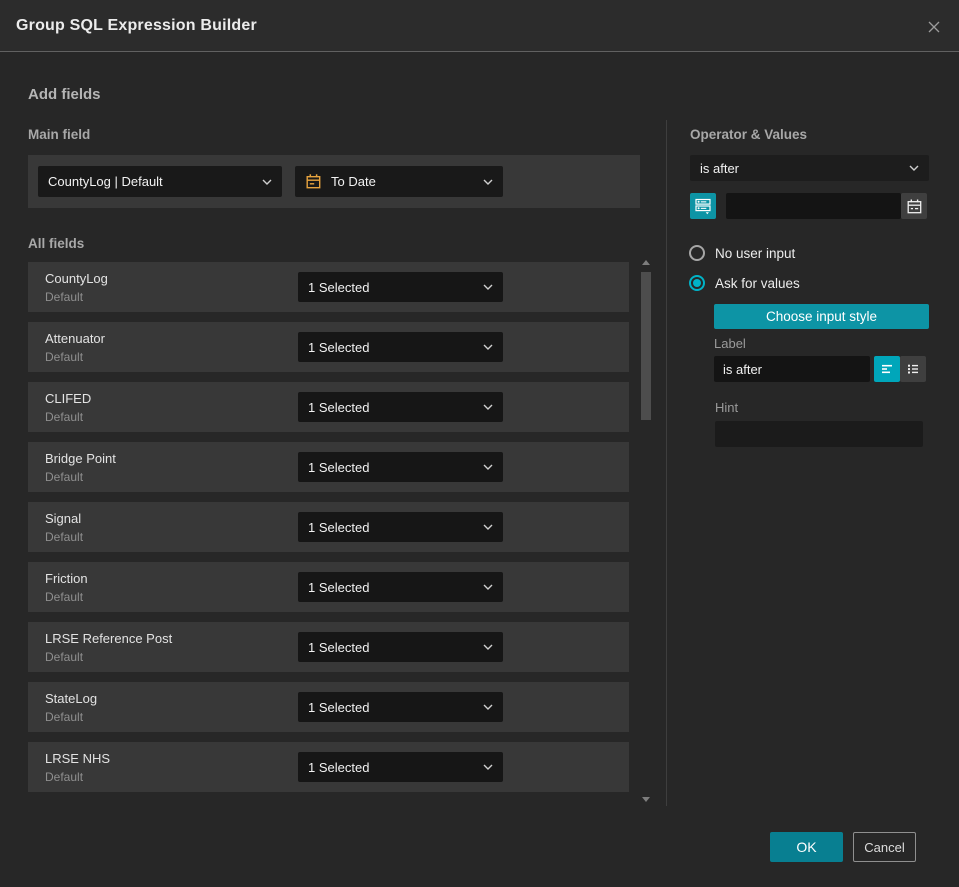 This screenshot has height=887, width=959. What do you see at coordinates (646, 346) in the screenshot?
I see `scrollbar-thumb` at bounding box center [646, 346].